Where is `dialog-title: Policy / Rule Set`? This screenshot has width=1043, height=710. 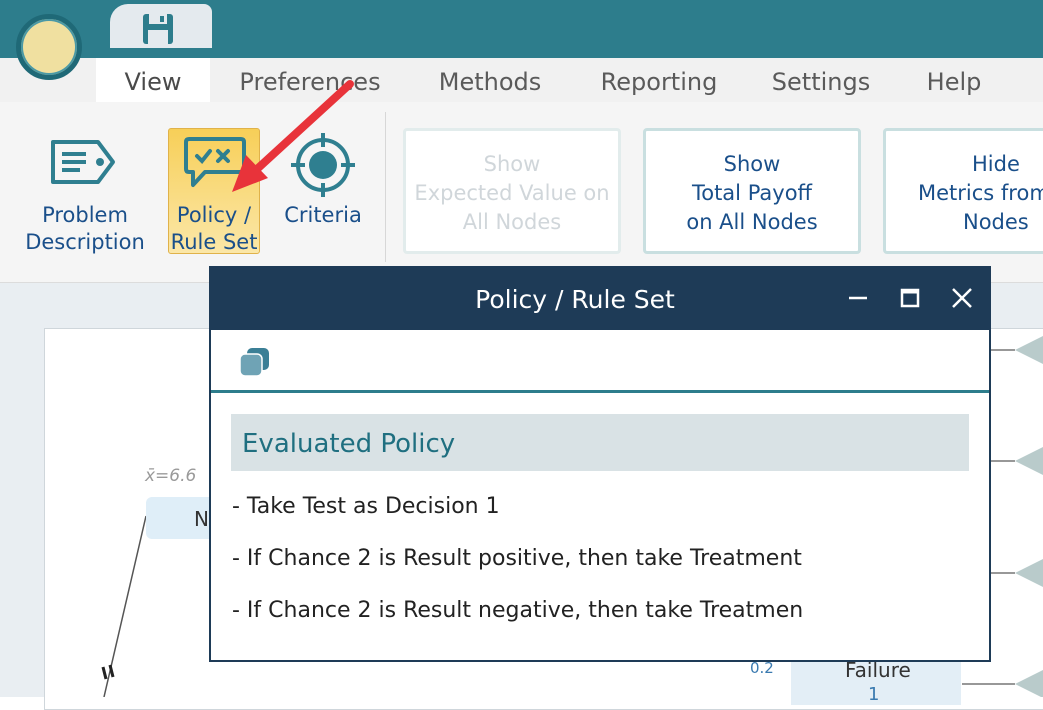 dialog-title: Policy / Rule Set is located at coordinates (575, 299).